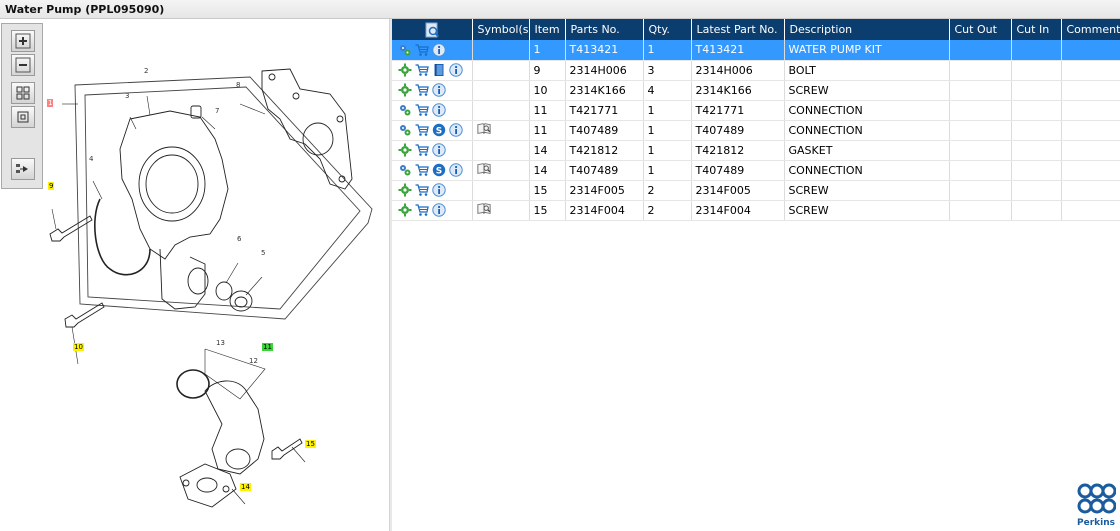 The width and height of the screenshot is (1120, 531). Describe the element at coordinates (50, 103) in the screenshot. I see `callout-1: 1` at that location.